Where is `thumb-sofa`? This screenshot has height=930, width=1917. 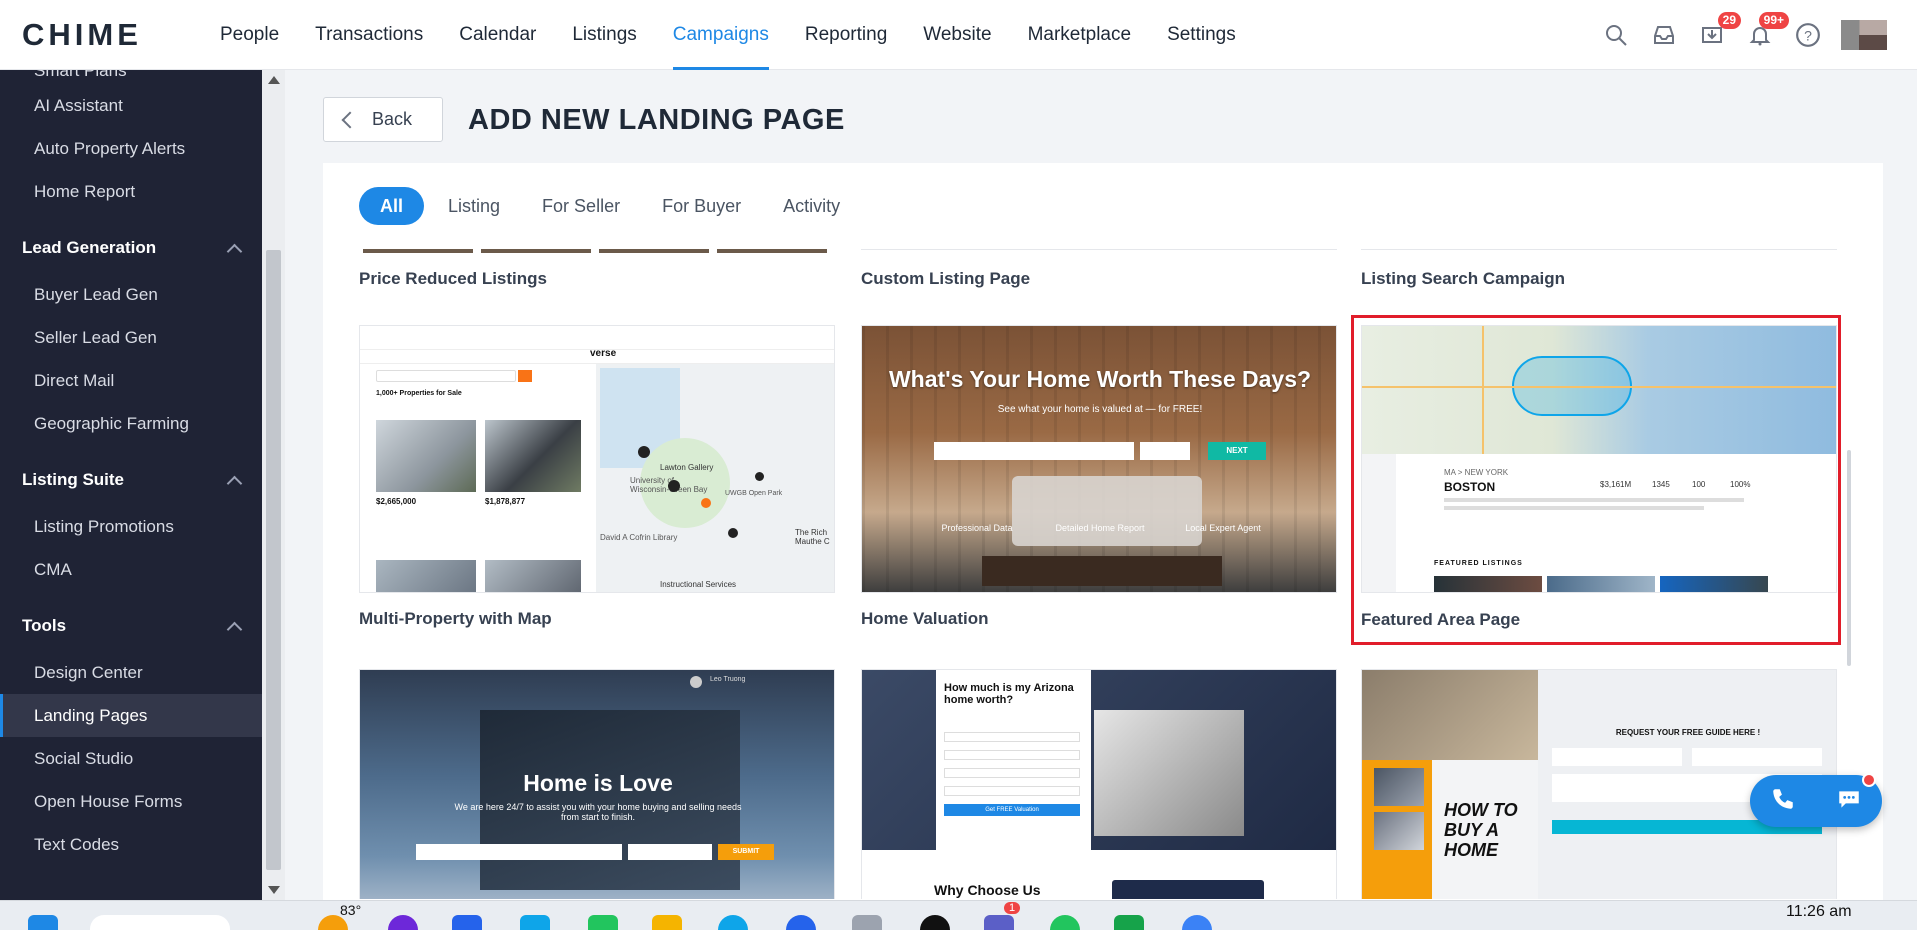 thumb-sofa is located at coordinates (1107, 511).